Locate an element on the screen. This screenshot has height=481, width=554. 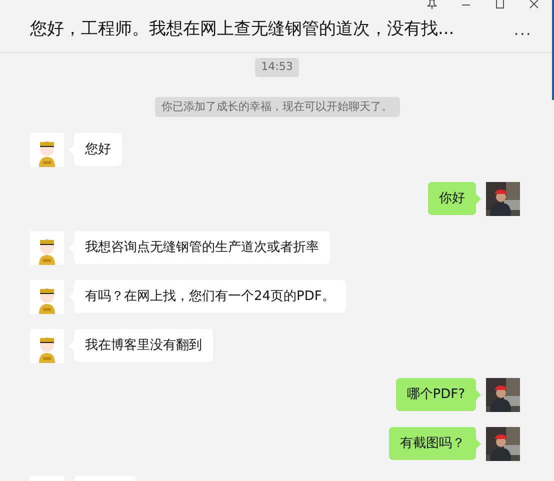
close-icon is located at coordinates (534, 4).